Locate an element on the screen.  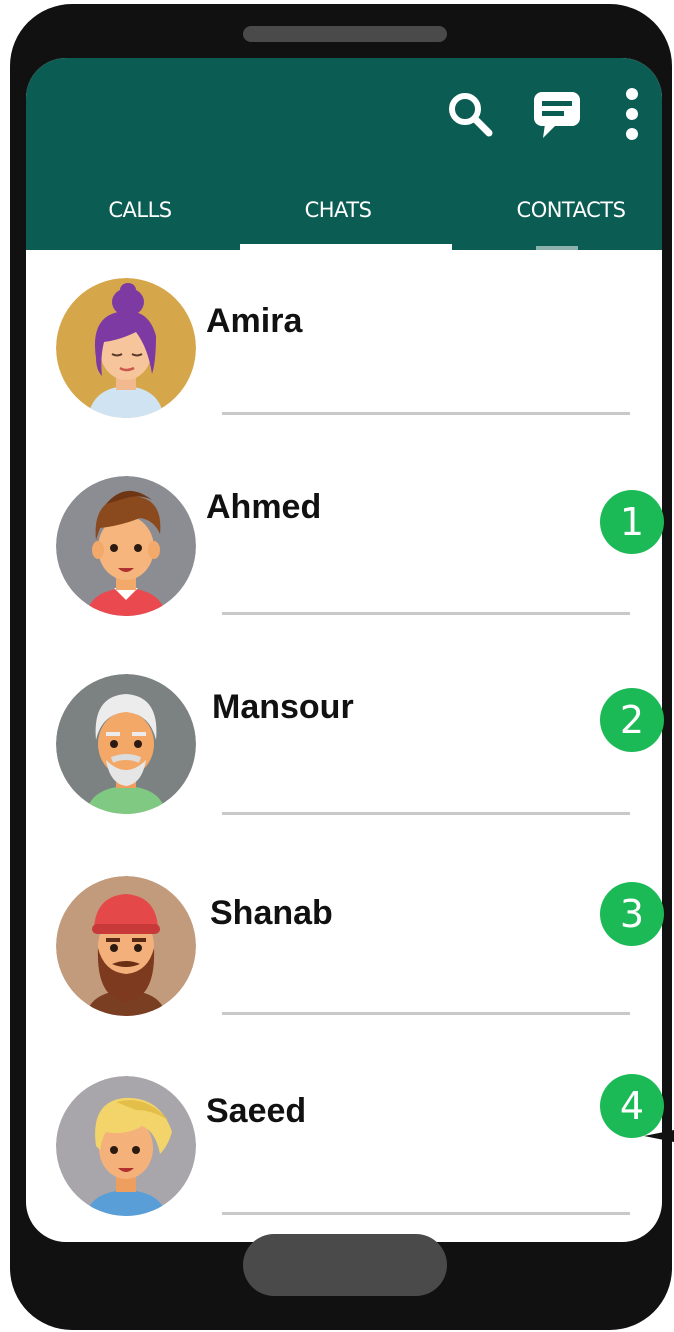
callout-badge: 1 is located at coordinates (632, 522).